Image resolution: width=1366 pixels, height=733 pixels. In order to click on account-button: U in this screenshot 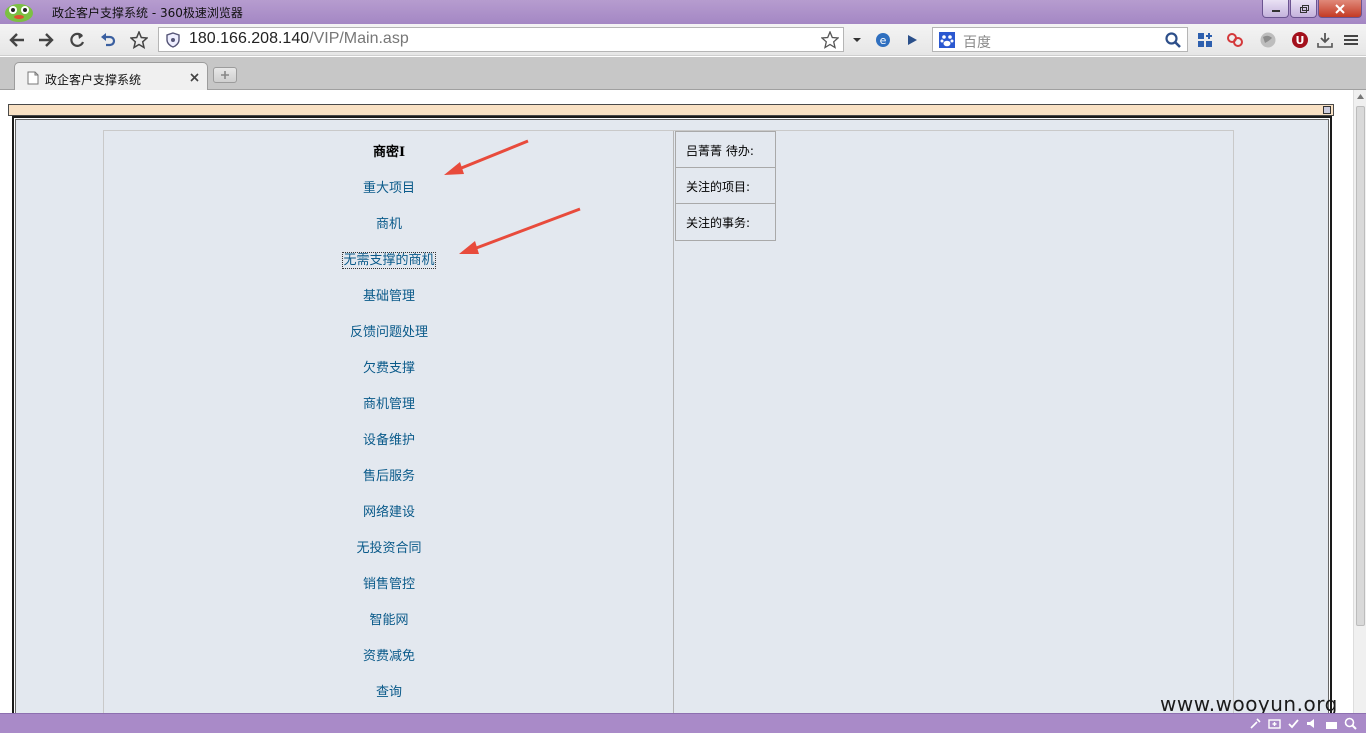, I will do `click(1300, 40)`.